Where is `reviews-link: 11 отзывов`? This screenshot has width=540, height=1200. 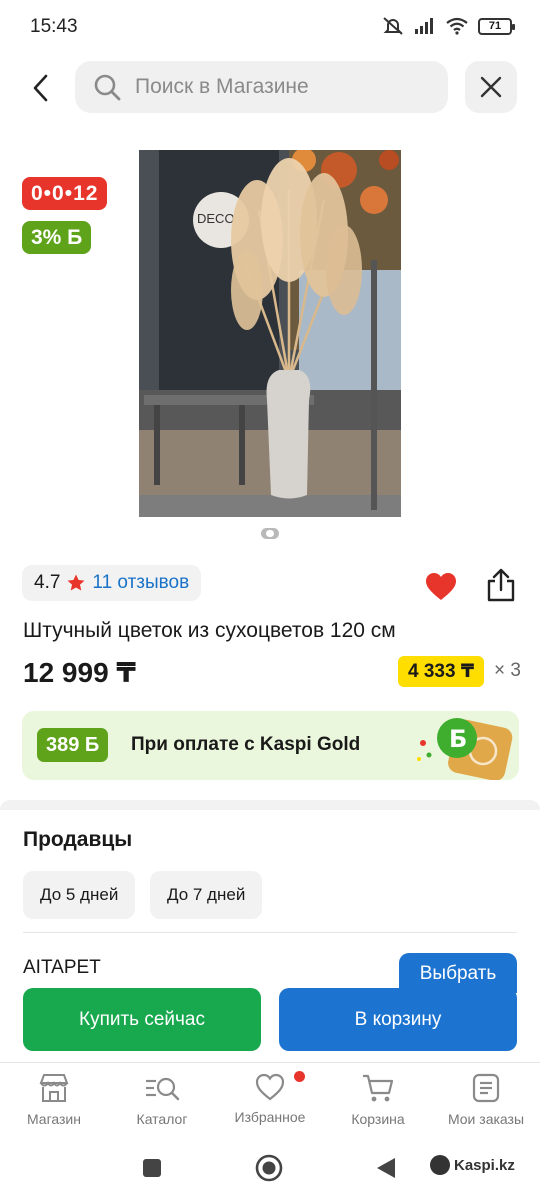
reviews-link: 11 отзывов is located at coordinates (140, 583).